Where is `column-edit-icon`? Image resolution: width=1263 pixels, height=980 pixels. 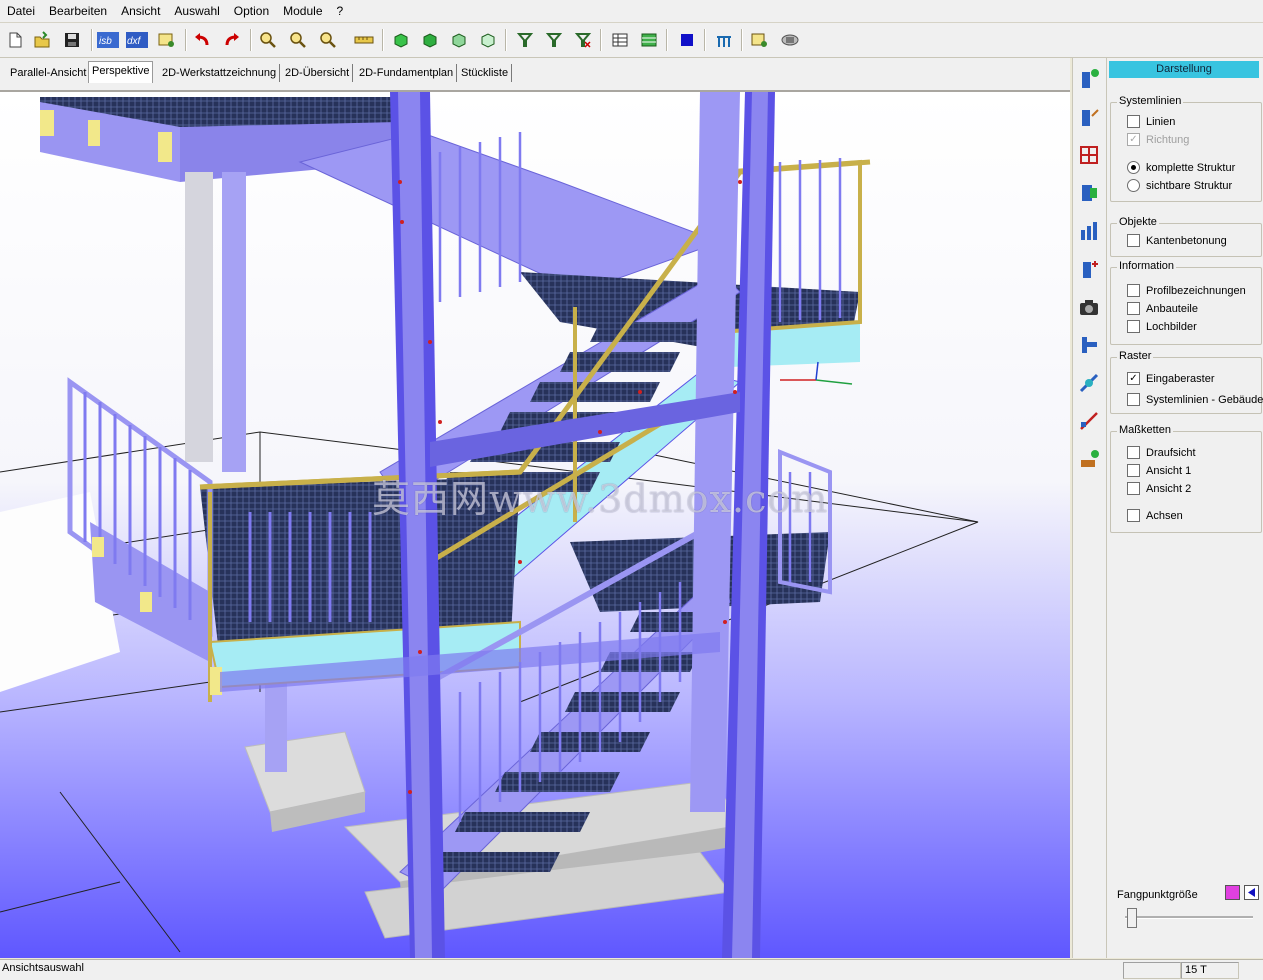 column-edit-icon is located at coordinates (1089, 117).